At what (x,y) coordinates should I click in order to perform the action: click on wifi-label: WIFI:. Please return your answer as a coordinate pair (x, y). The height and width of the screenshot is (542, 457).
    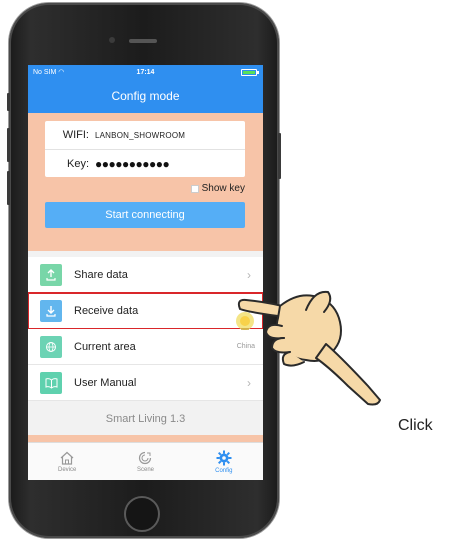
    Looking at the image, I should click on (75, 135).